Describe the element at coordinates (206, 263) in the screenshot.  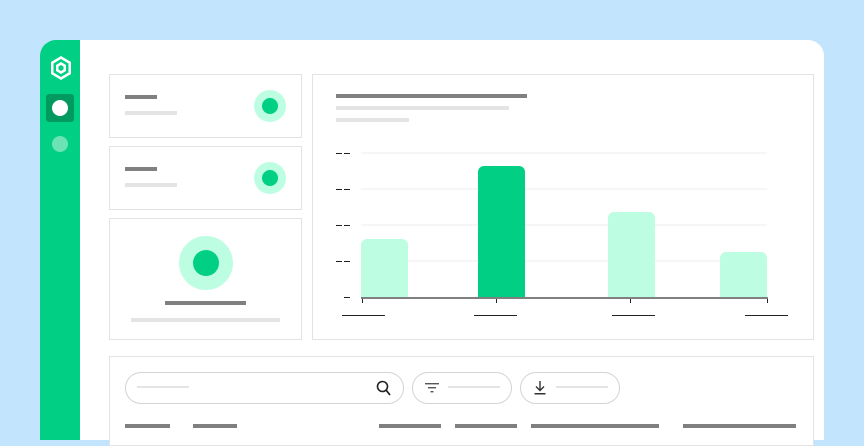
I see `avatar` at that location.